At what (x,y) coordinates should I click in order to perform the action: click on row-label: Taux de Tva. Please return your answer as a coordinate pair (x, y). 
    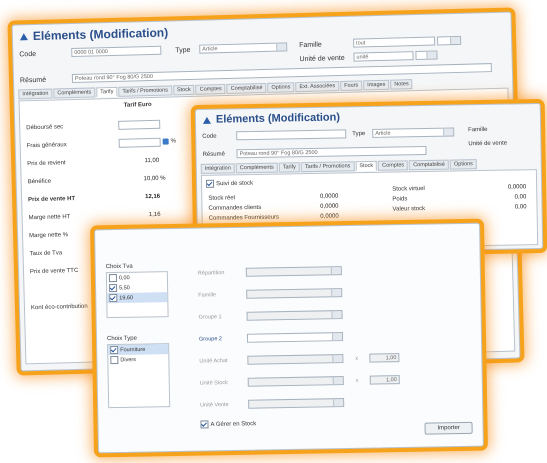
    Looking at the image, I should click on (46, 254).